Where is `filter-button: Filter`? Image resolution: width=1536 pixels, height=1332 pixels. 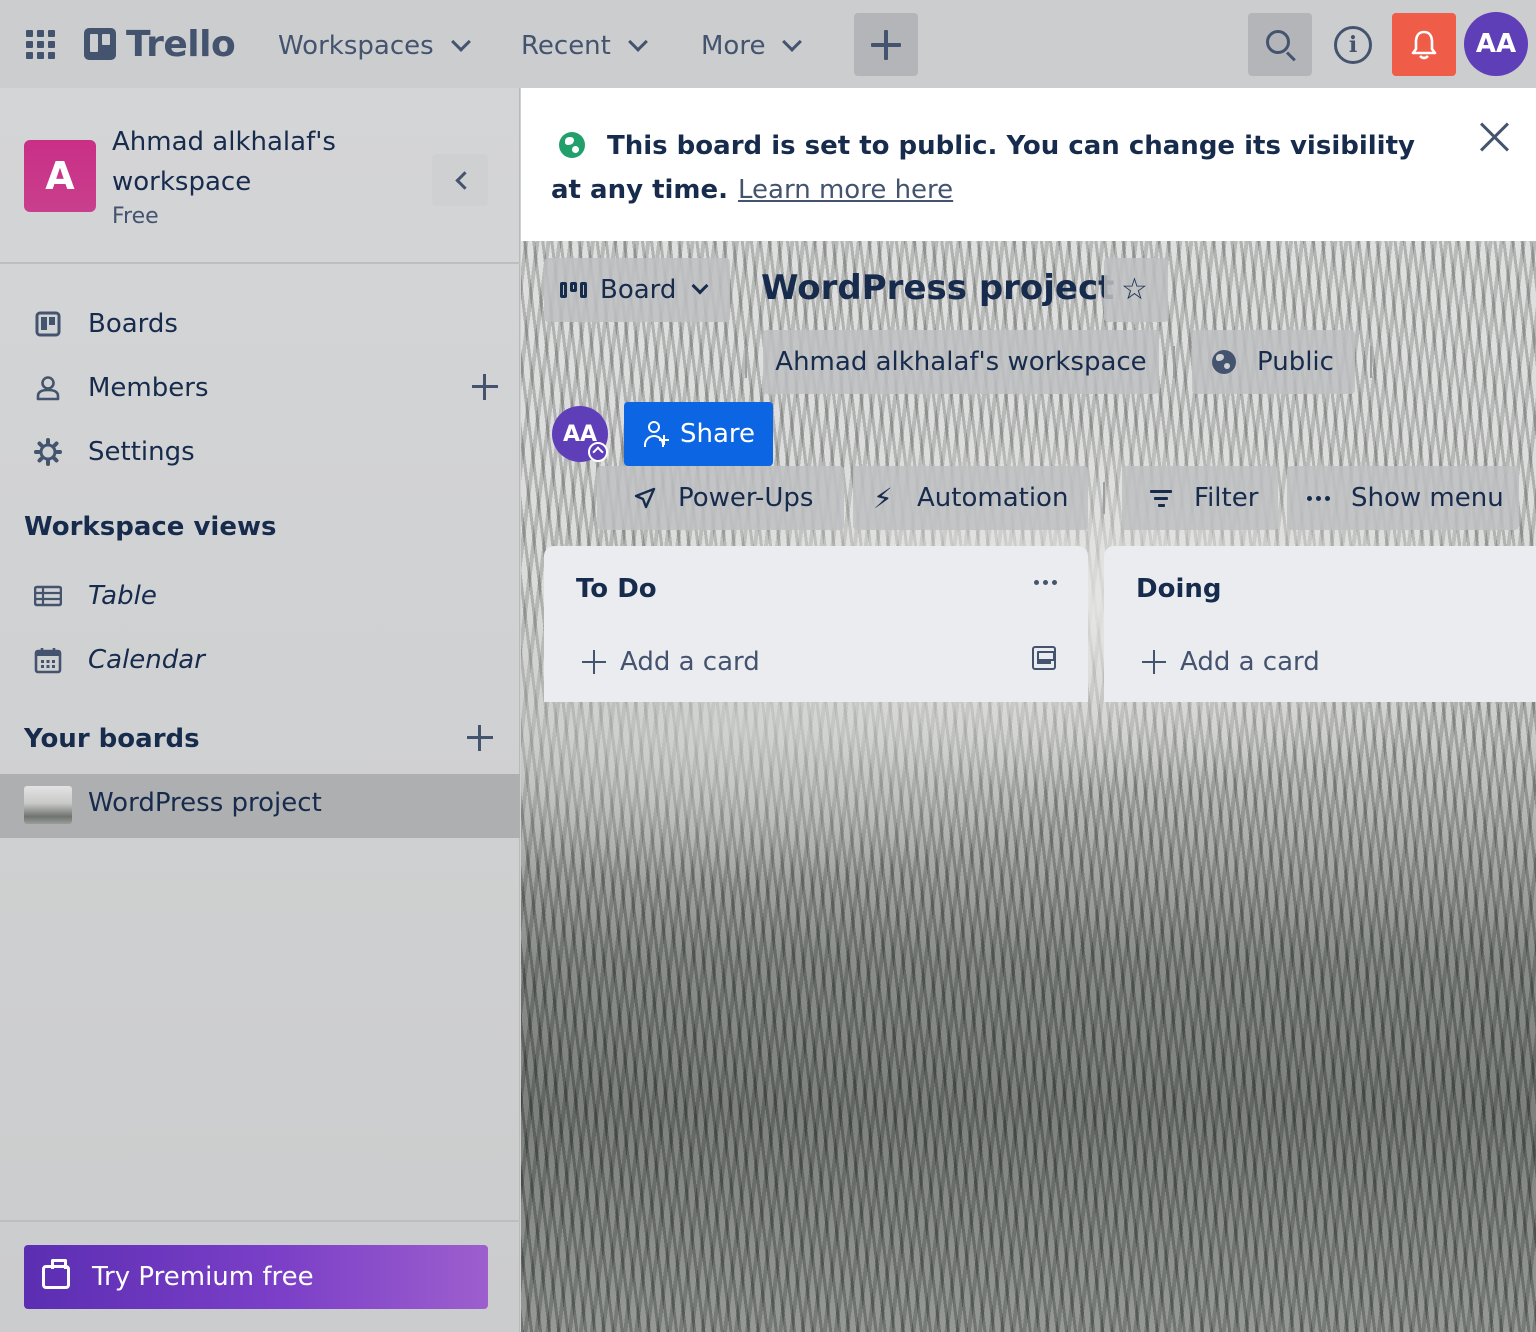
filter-button: Filter is located at coordinates (1200, 498).